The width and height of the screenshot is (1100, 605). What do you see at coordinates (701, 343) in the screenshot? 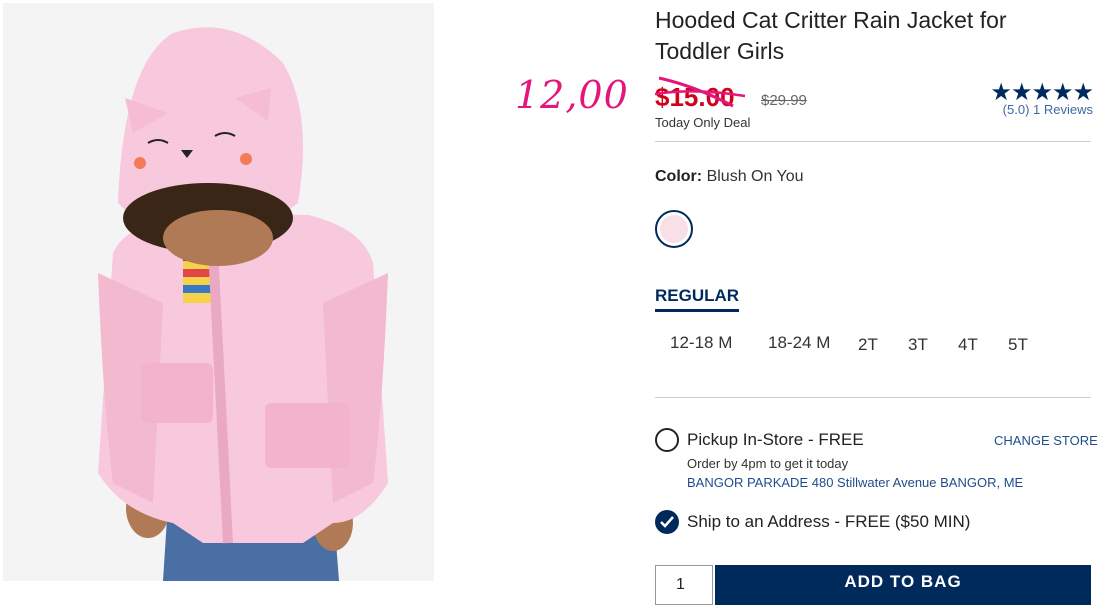
I see `size-option: 12-18 M` at bounding box center [701, 343].